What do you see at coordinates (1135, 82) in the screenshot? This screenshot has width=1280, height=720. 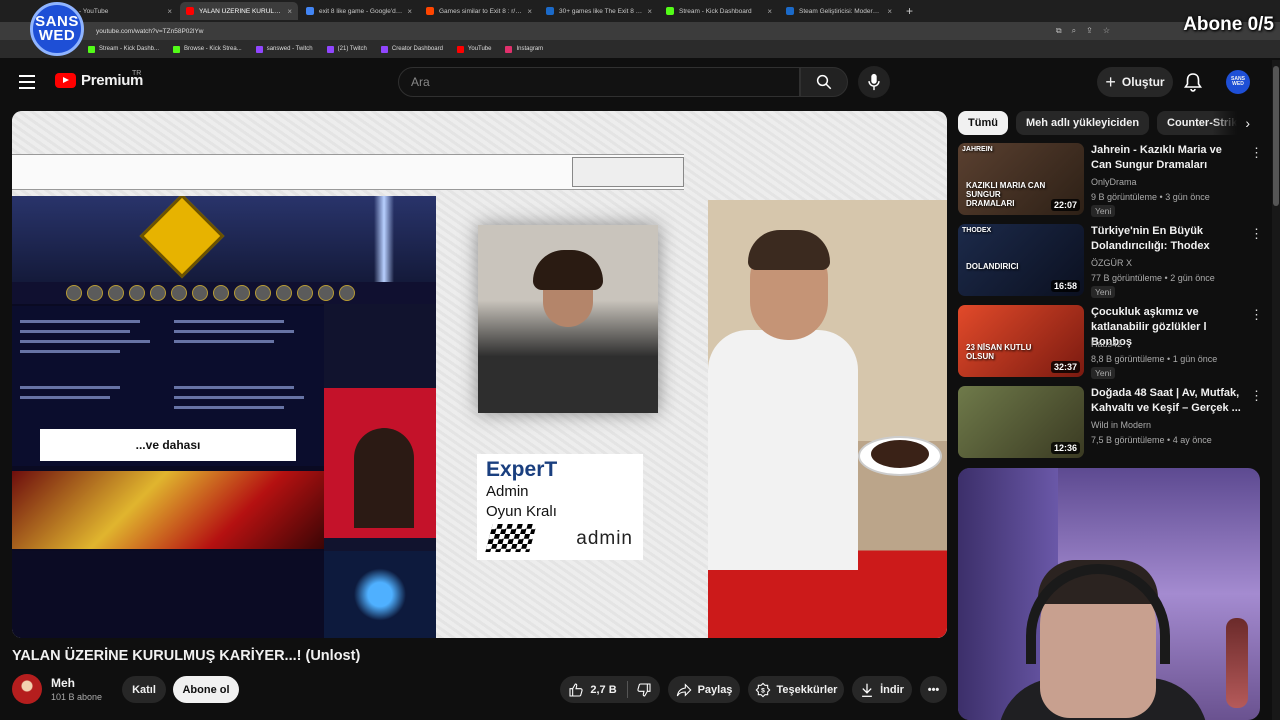 I see `create-button: + Oluştur` at bounding box center [1135, 82].